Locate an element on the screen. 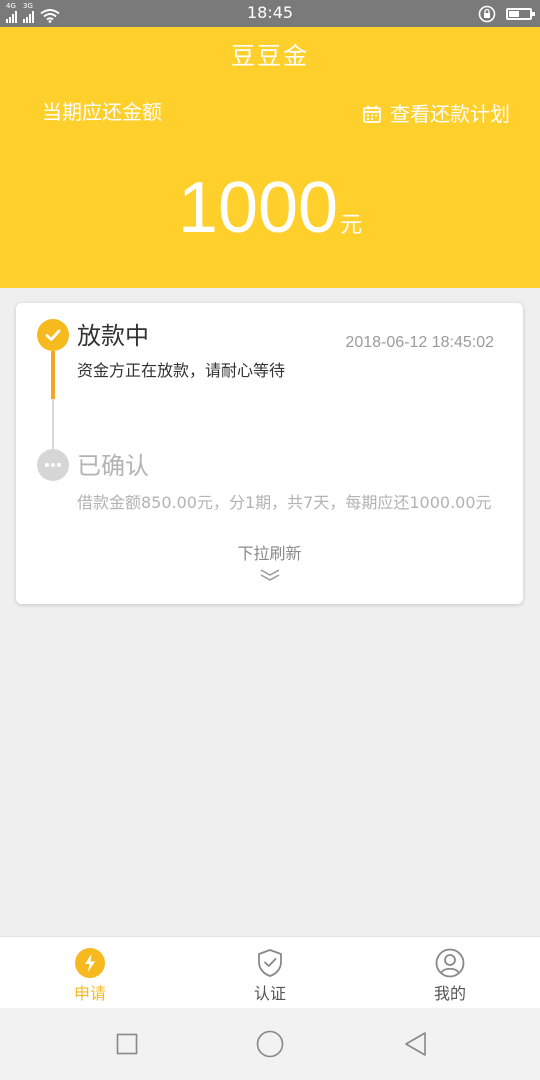 This screenshot has width=540, height=1080. calendar-icon is located at coordinates (372, 114).